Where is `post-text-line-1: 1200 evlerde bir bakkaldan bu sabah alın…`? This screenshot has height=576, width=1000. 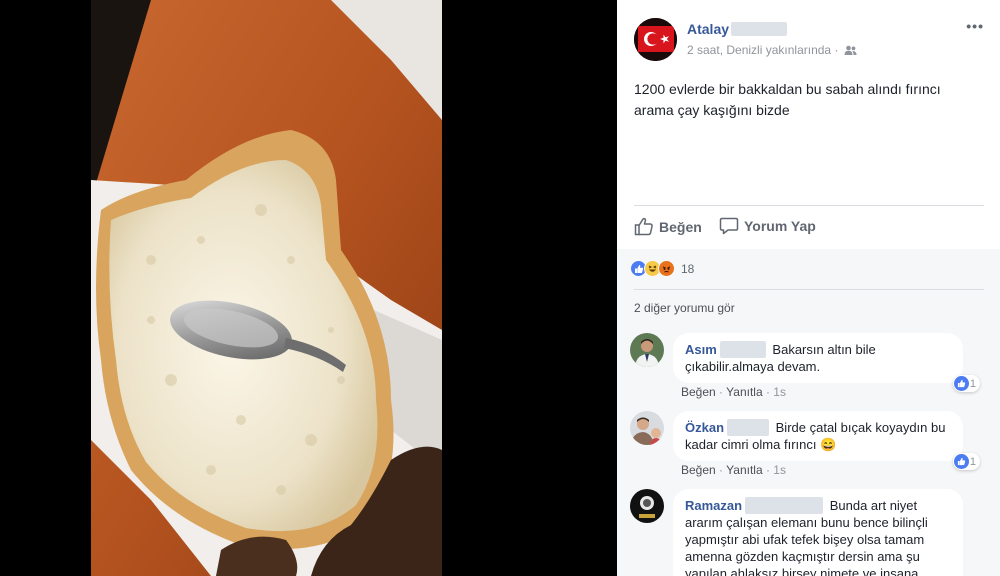 post-text-line-1: 1200 evlerde bir bakkaldan bu sabah alın… is located at coordinates (787, 89).